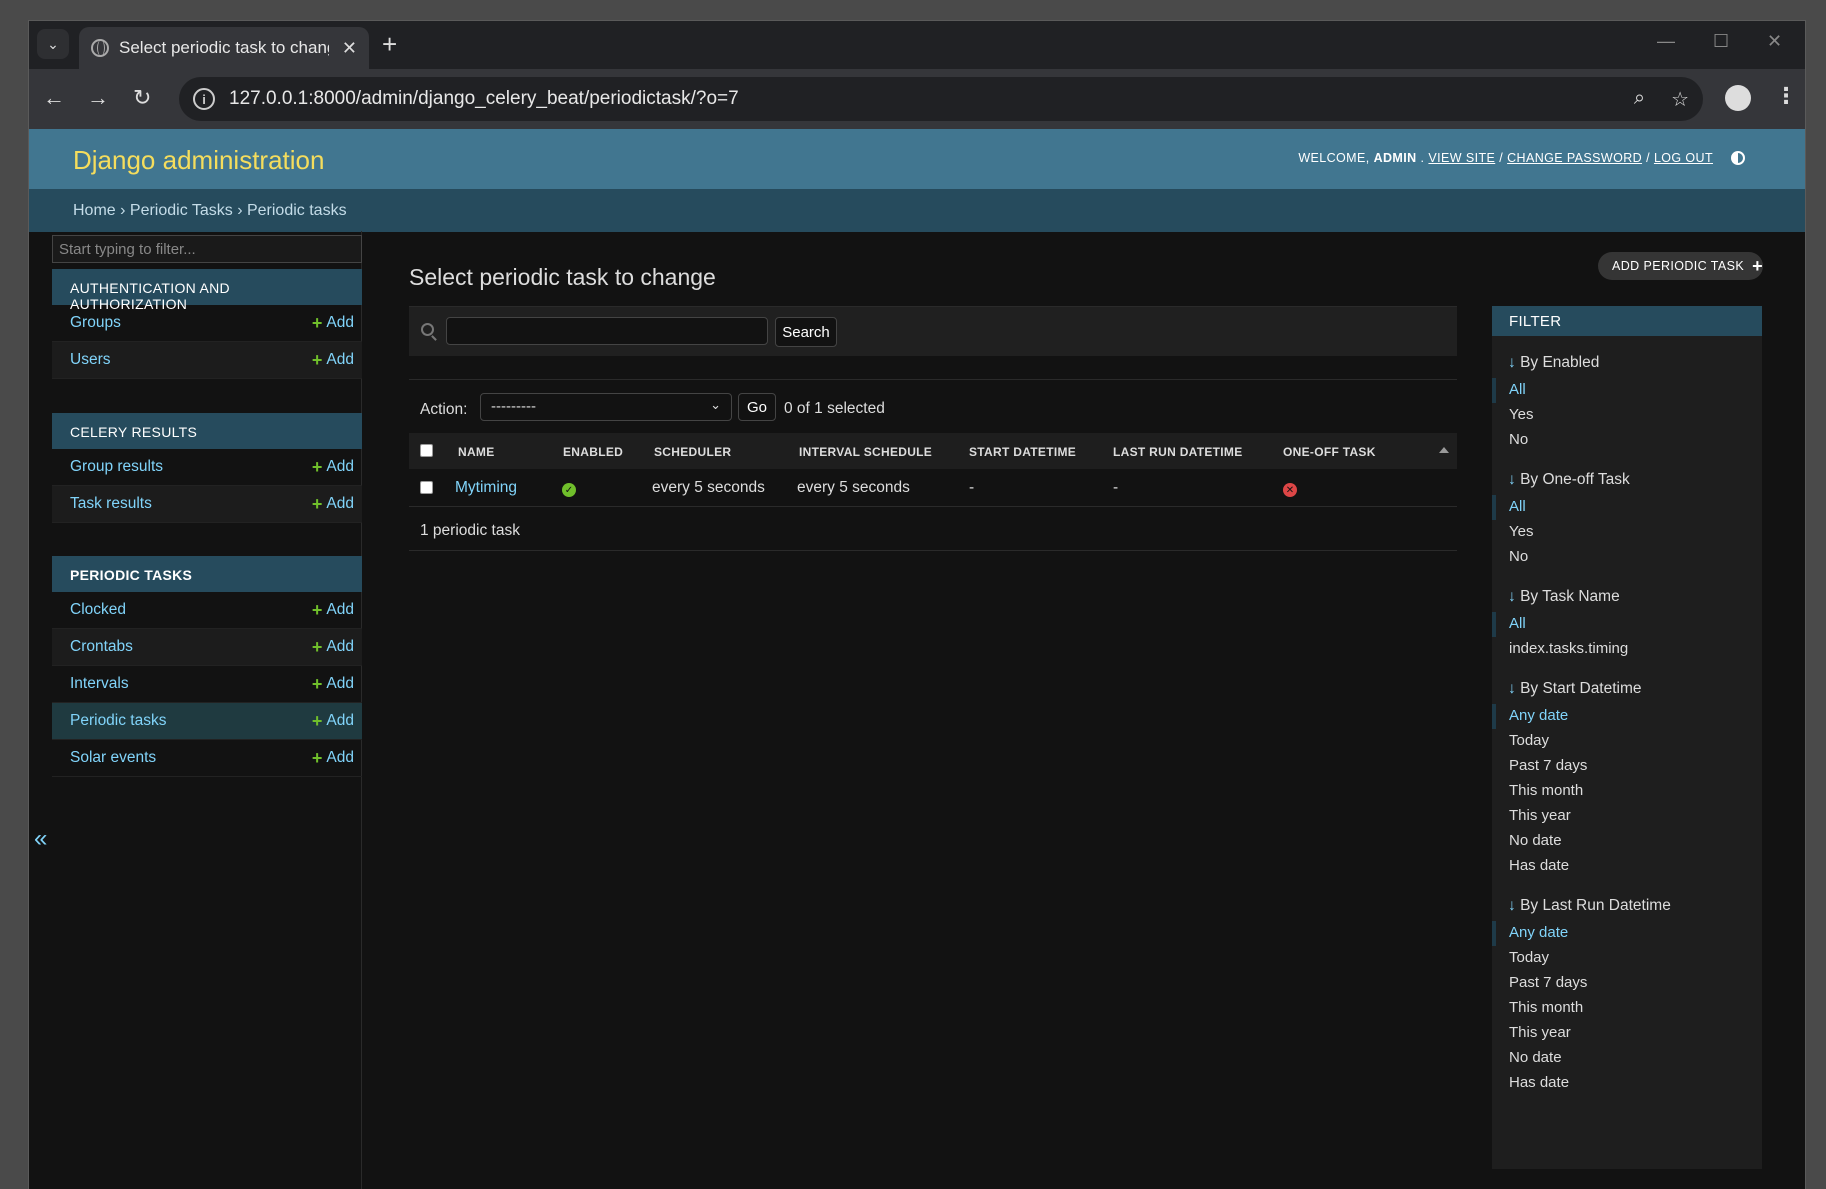  What do you see at coordinates (1627, 591) in the screenshot?
I see `filter-group-title: ↓ By Task Name` at bounding box center [1627, 591].